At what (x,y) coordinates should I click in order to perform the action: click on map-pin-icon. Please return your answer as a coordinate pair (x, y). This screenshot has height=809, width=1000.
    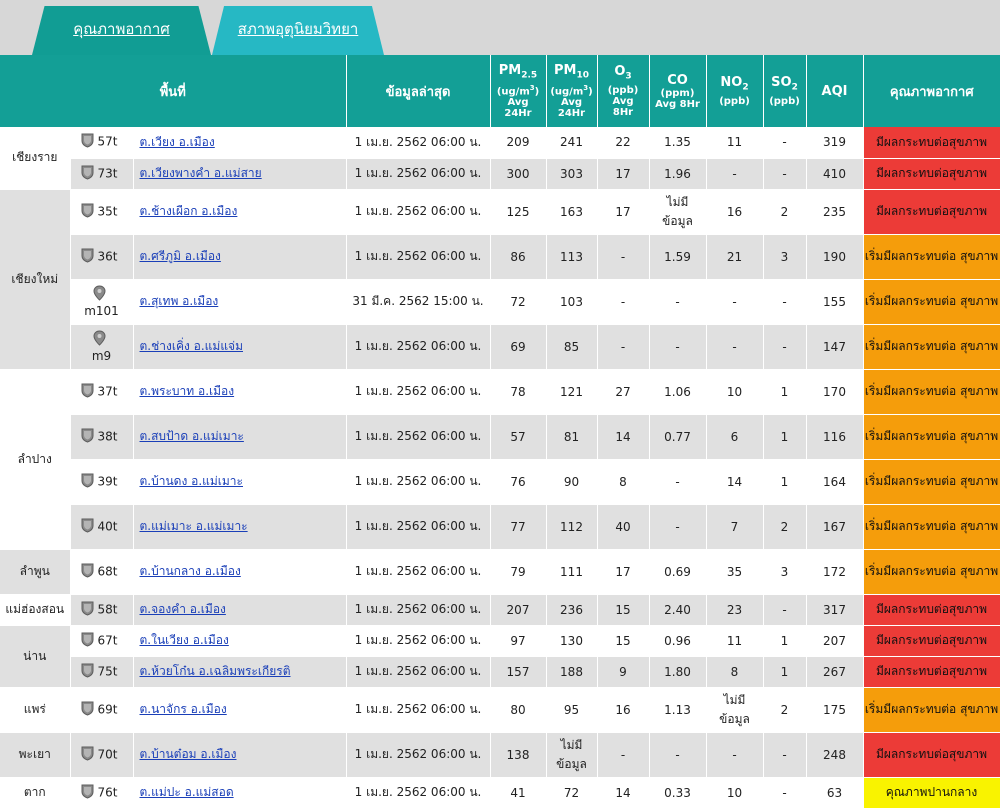
    Looking at the image, I should click on (99, 339).